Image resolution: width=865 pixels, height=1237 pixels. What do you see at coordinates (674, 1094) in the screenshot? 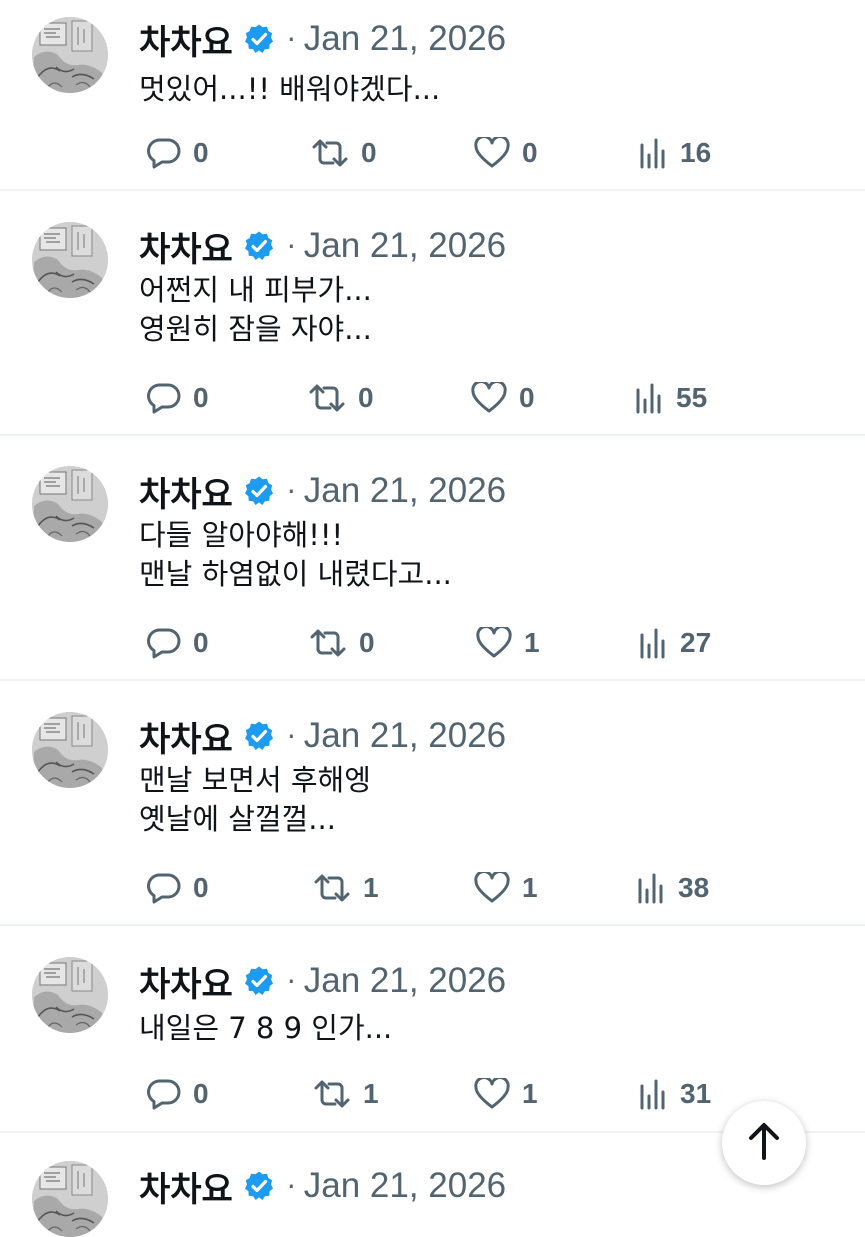
I see `views-button: 31` at bounding box center [674, 1094].